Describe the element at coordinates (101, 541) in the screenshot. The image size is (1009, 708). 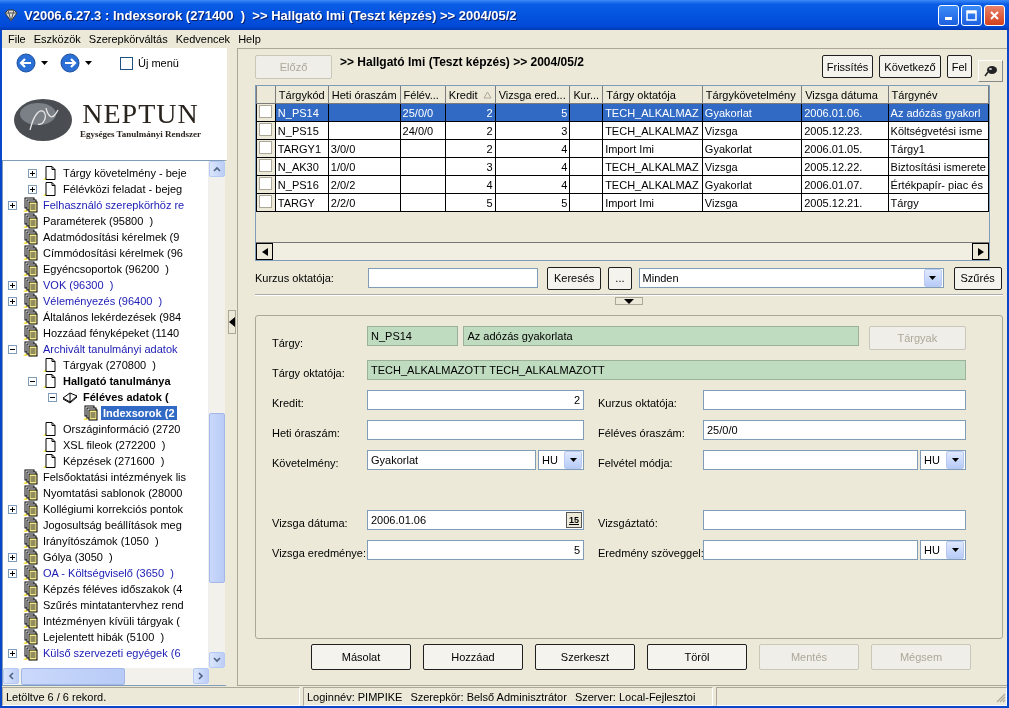
I see `tree-item: Irányítószámok (1050 )` at that location.